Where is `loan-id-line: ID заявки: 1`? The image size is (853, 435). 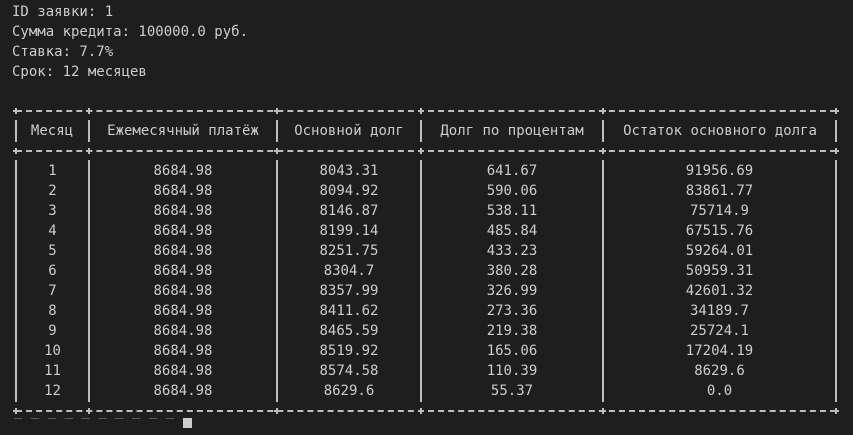 loan-id-line: ID заявки: 1 is located at coordinates (63, 12).